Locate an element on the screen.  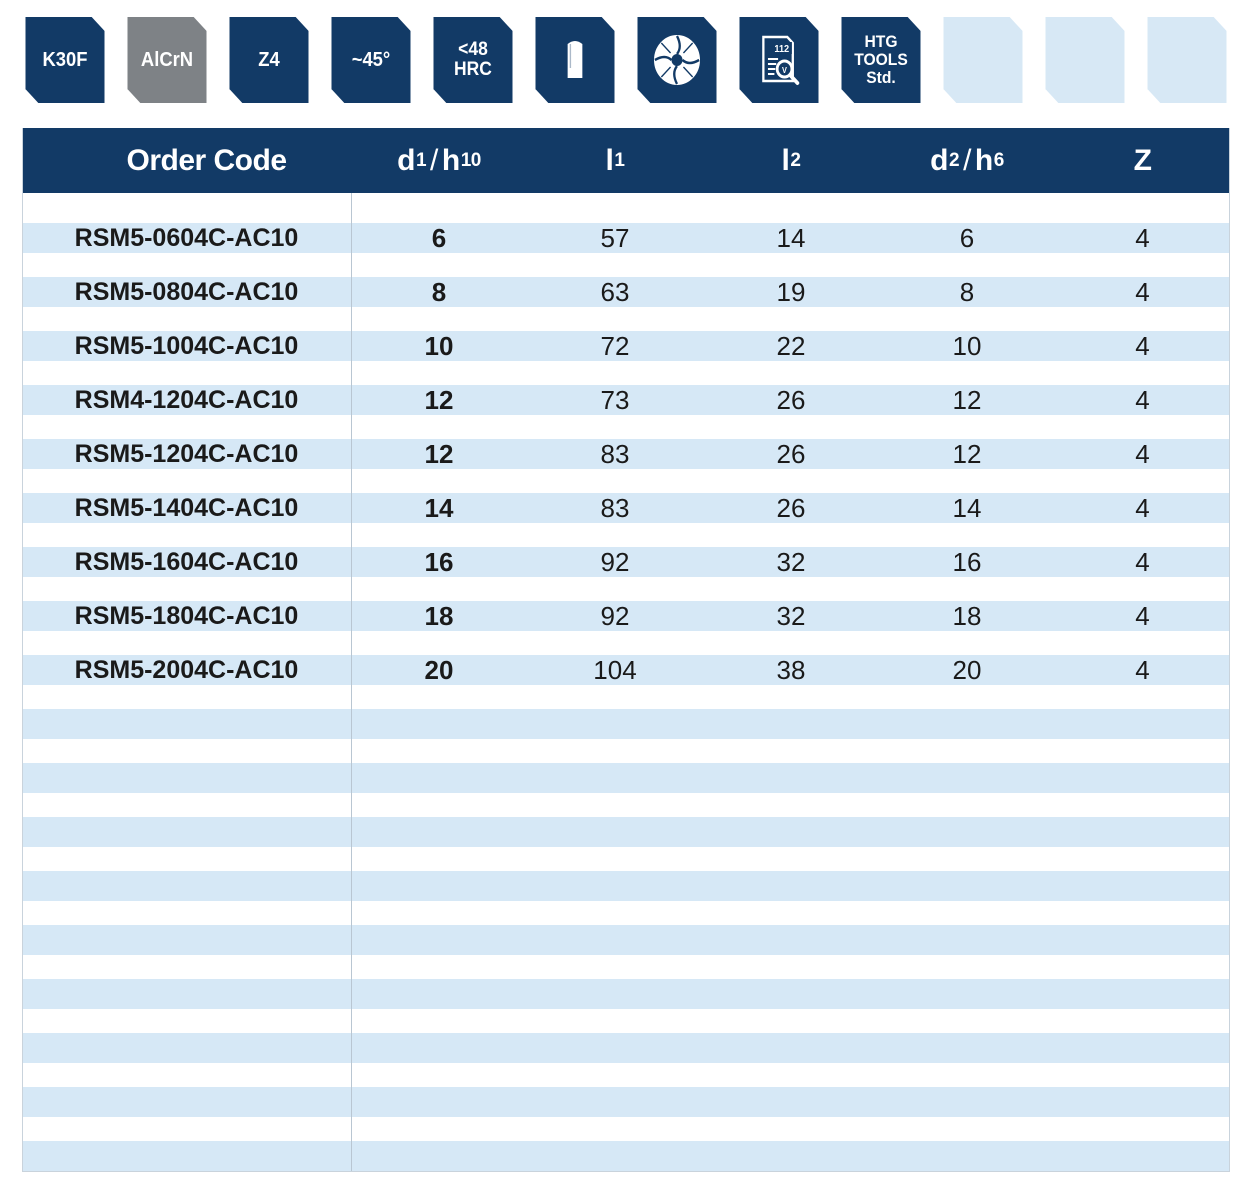
header-l2: l2 is located at coordinates (791, 160).